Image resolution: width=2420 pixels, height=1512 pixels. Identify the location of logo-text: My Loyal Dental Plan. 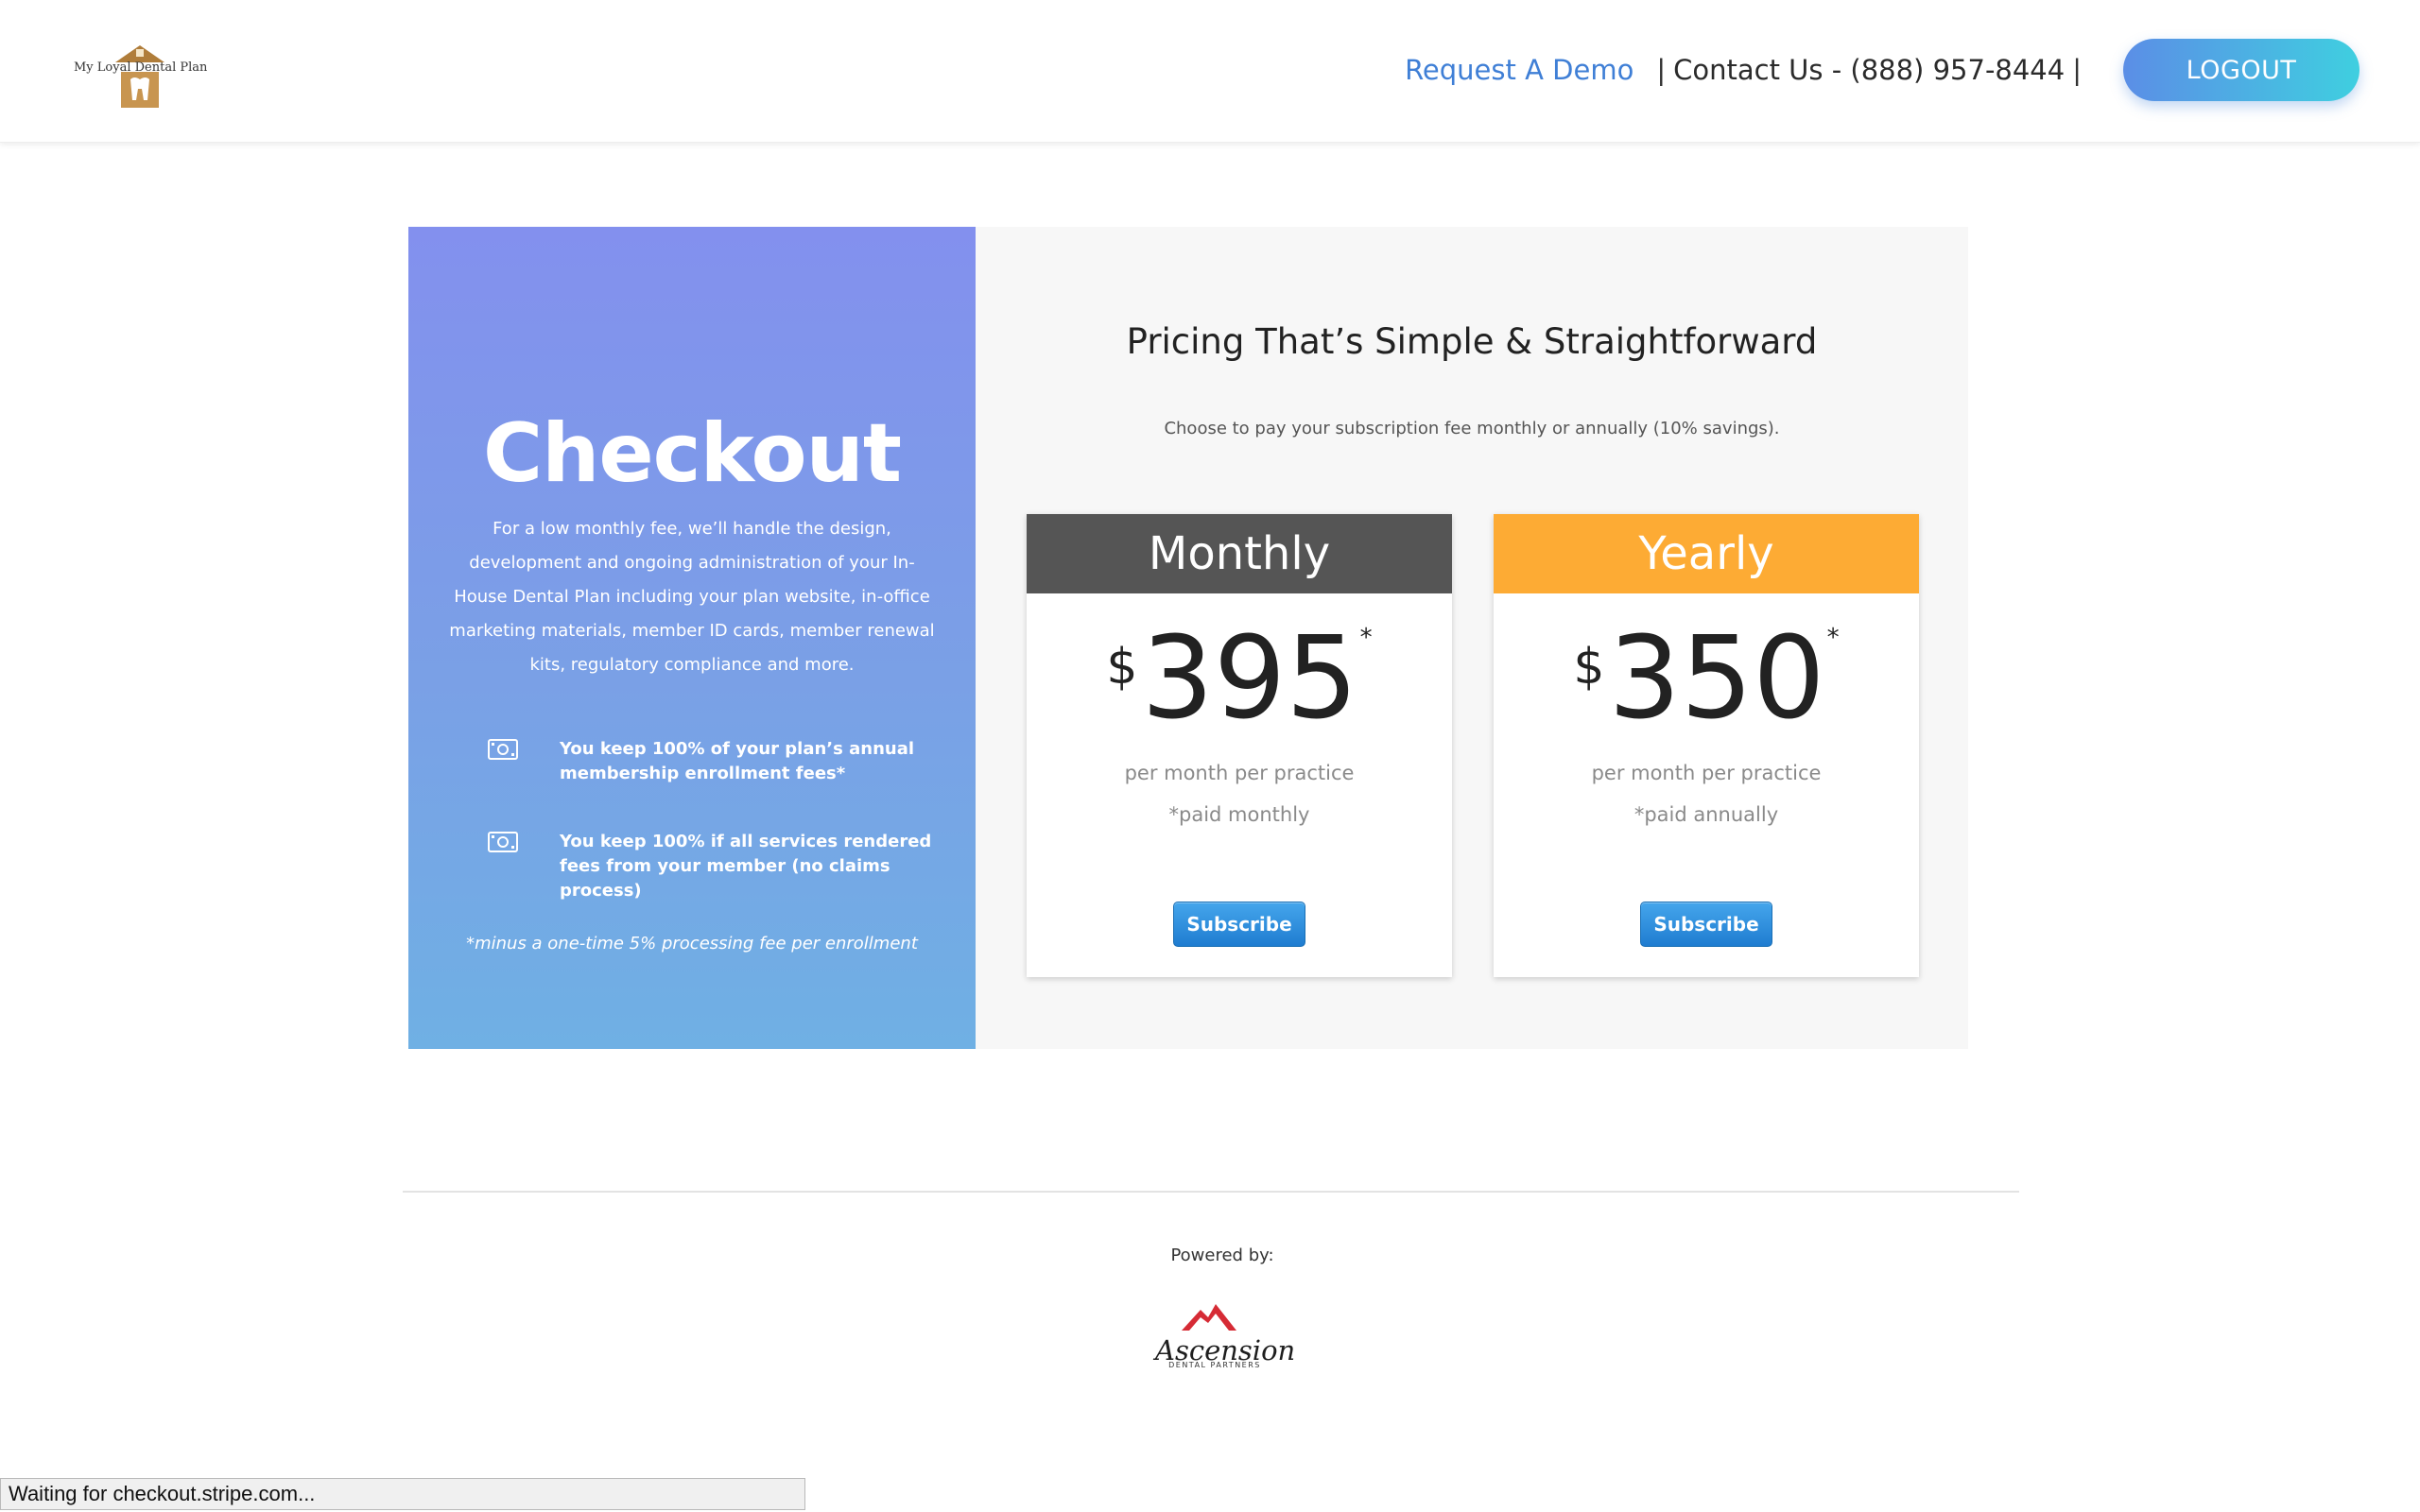
(141, 67).